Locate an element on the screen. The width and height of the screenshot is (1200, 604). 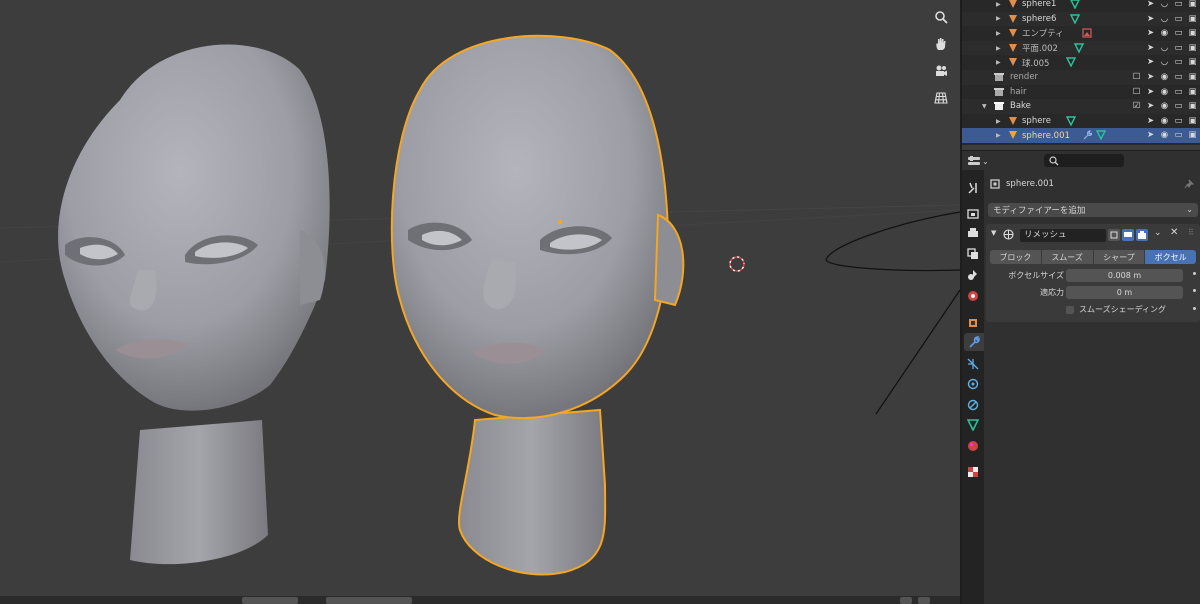
footer-field is located at coordinates (369, 600).